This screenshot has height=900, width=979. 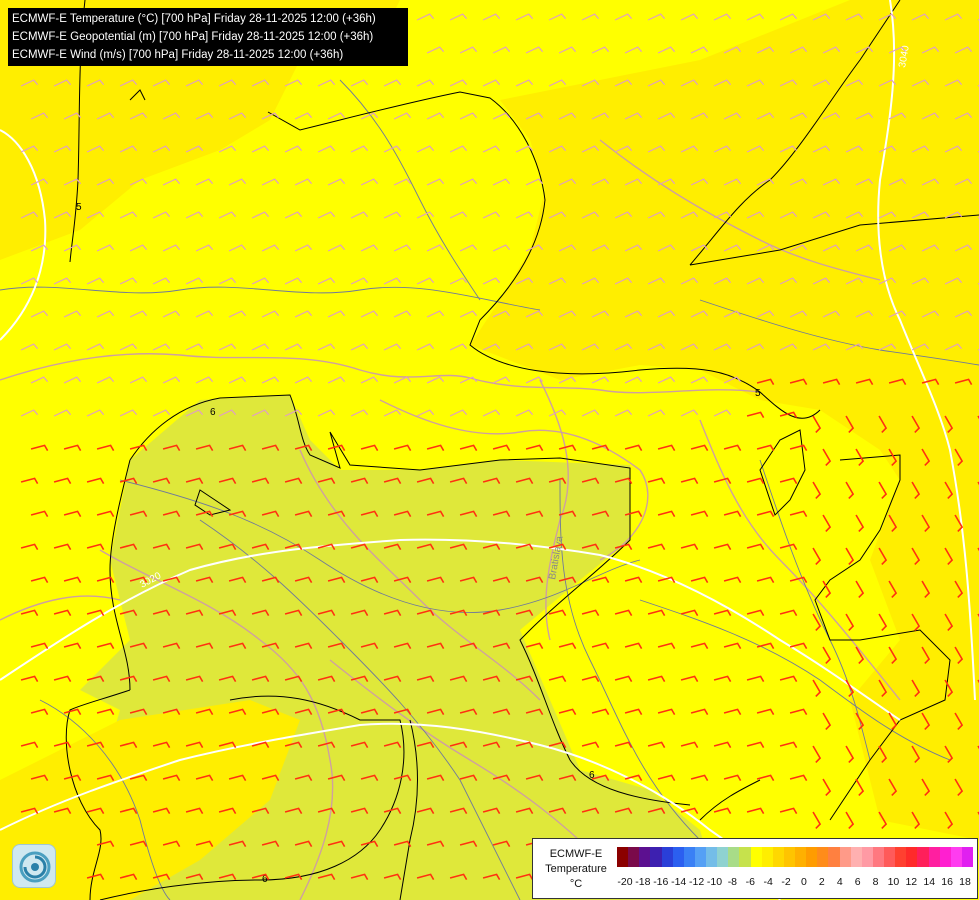 I want to click on legend-tick: -18, so click(x=643, y=882).